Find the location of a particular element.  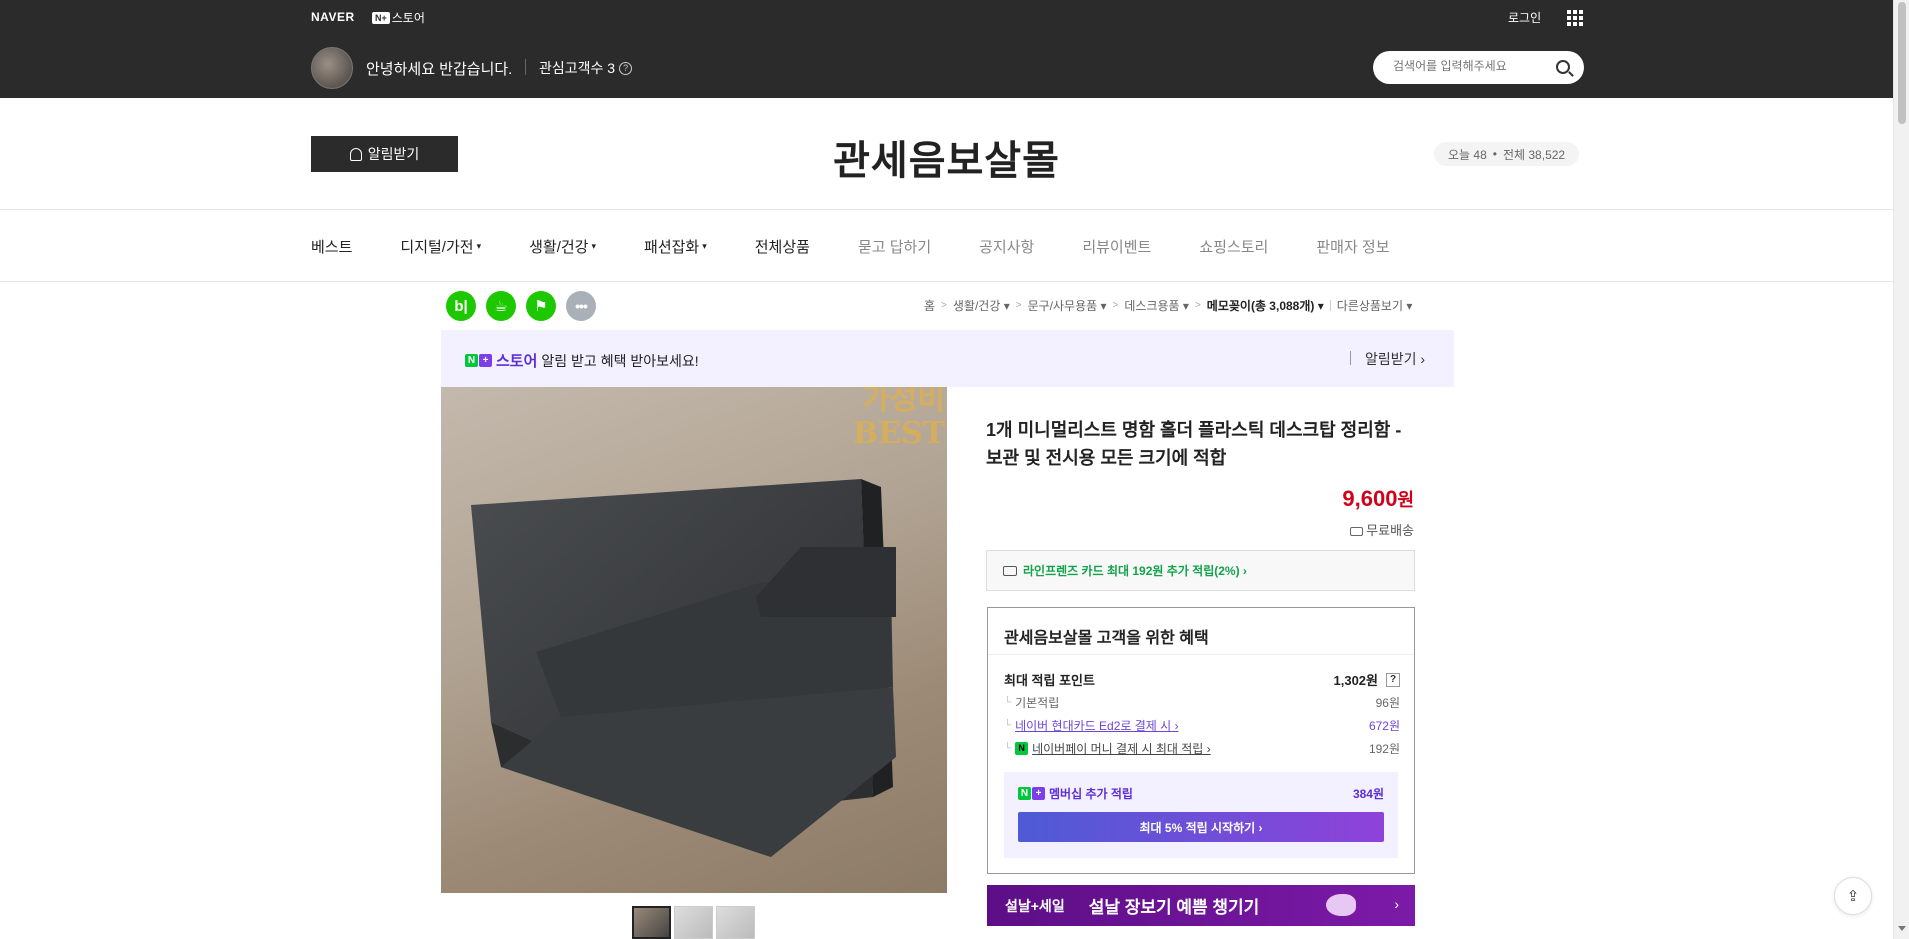

greeting-text: 안녕하세요 반갑습니다. is located at coordinates (439, 69).